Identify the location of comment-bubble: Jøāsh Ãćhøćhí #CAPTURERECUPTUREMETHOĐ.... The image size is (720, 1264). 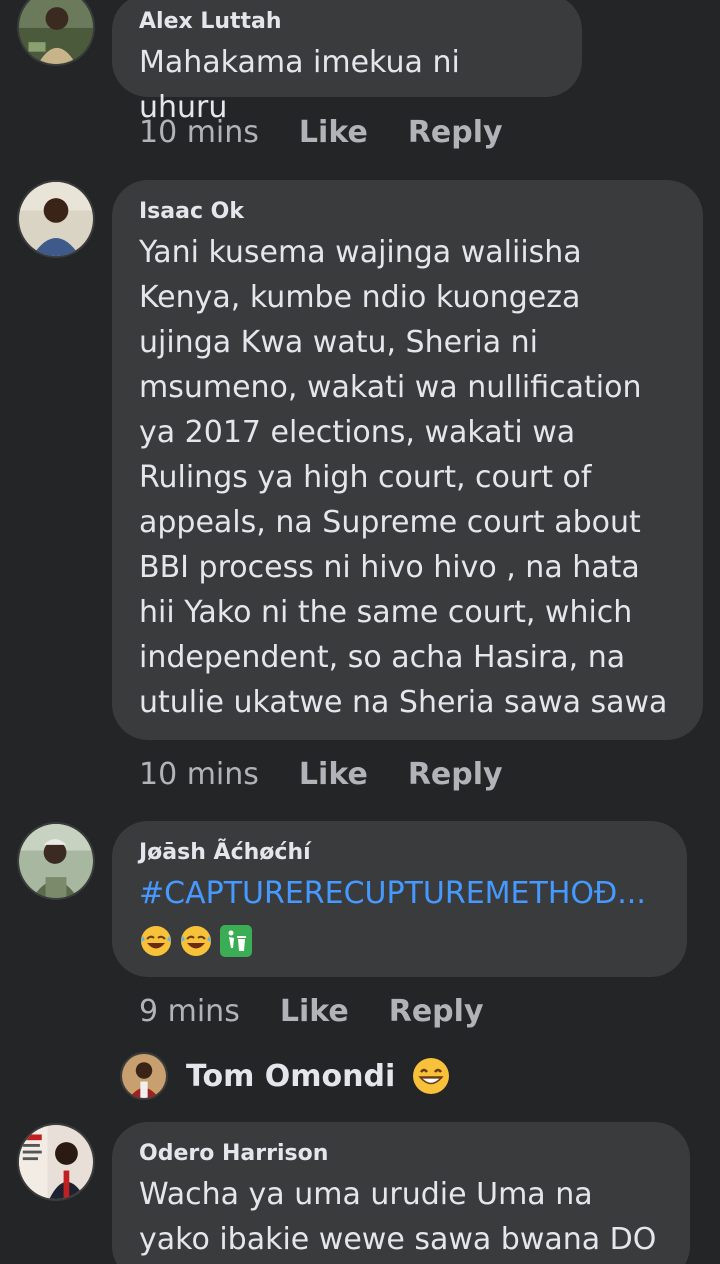
(399, 899).